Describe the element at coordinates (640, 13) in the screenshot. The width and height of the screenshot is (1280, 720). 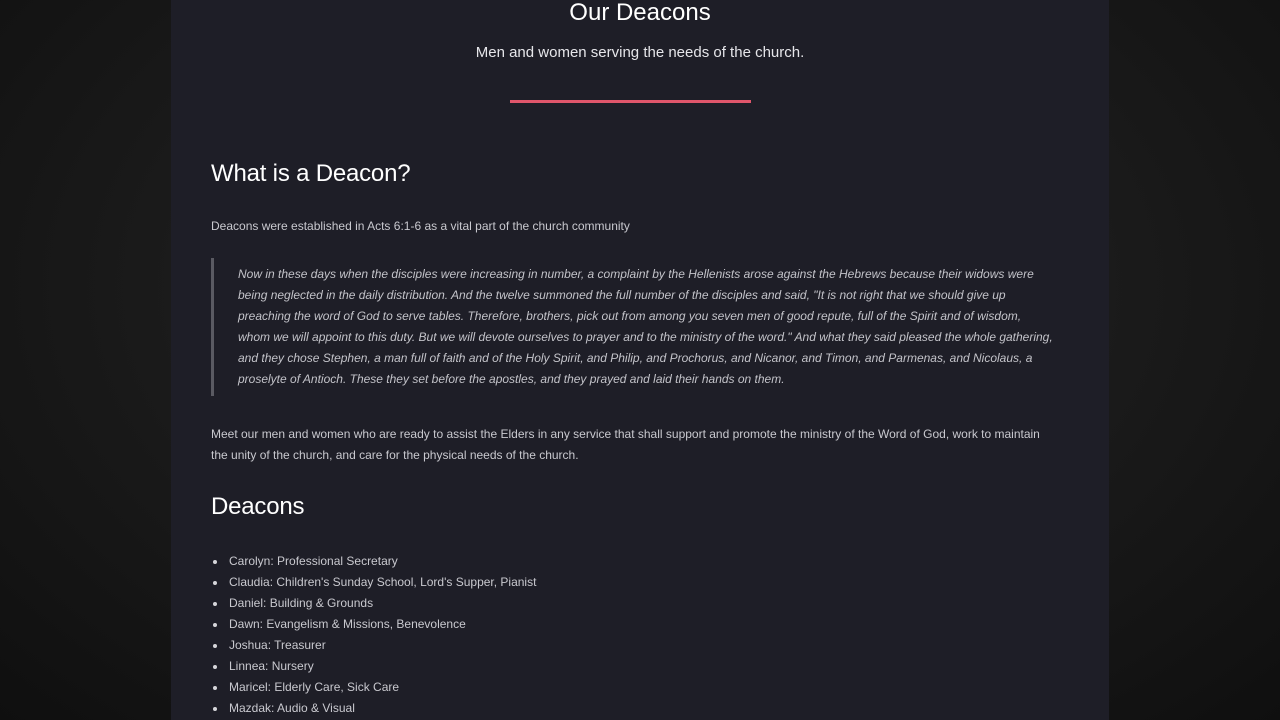
I see `page-title: Our Deacons` at that location.